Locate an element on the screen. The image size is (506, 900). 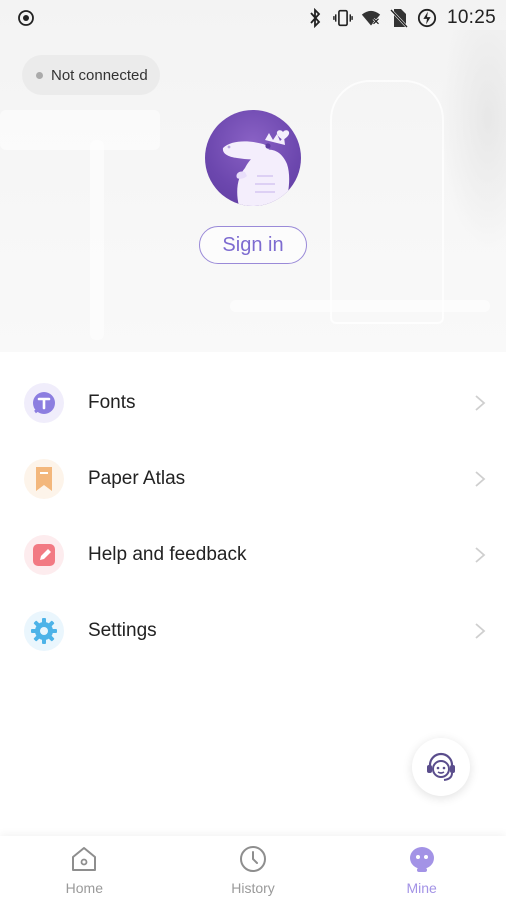
avatar is located at coordinates (253, 158).